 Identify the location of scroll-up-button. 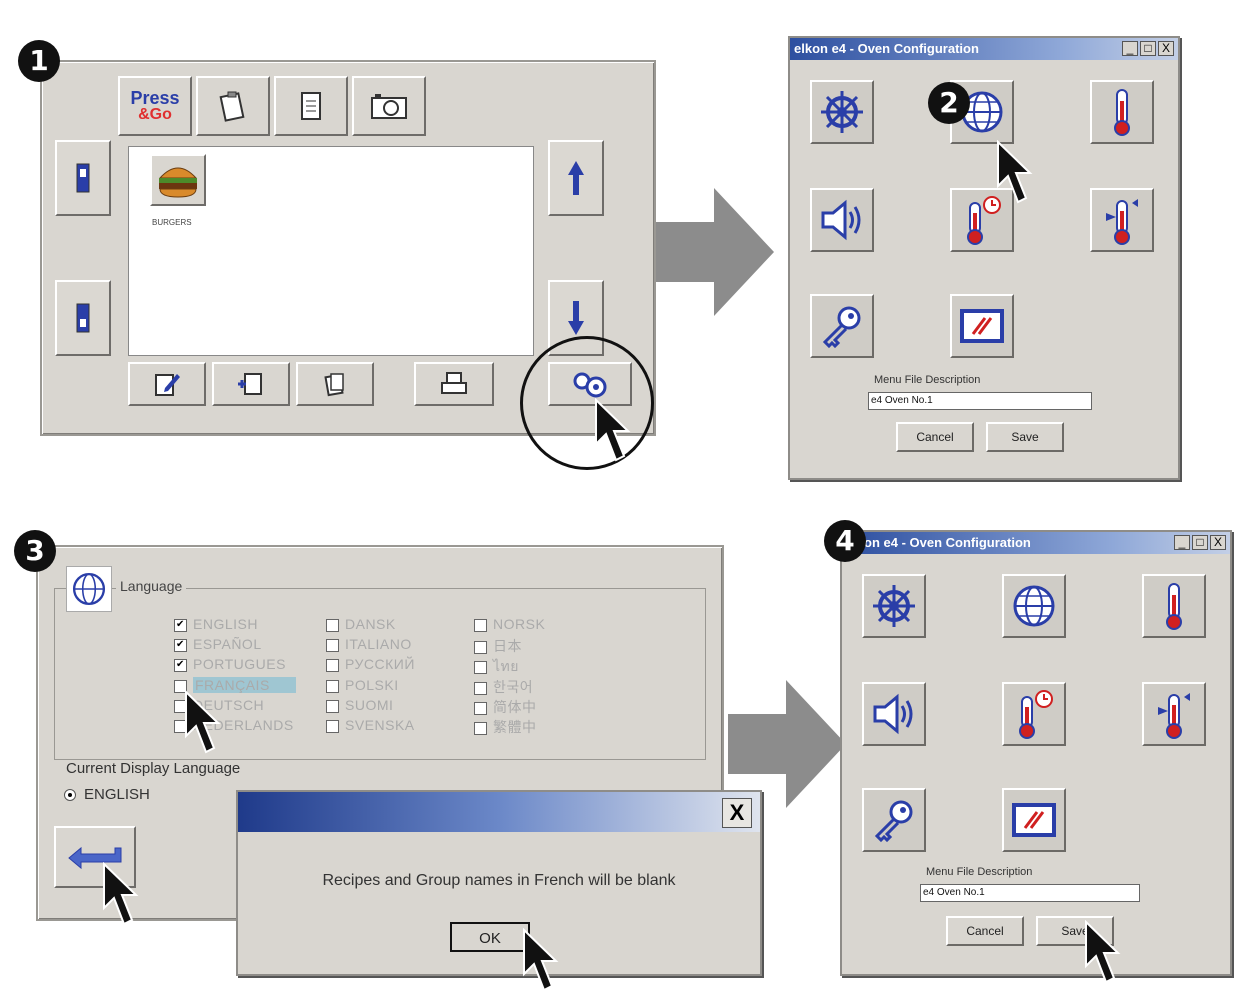
(576, 178).